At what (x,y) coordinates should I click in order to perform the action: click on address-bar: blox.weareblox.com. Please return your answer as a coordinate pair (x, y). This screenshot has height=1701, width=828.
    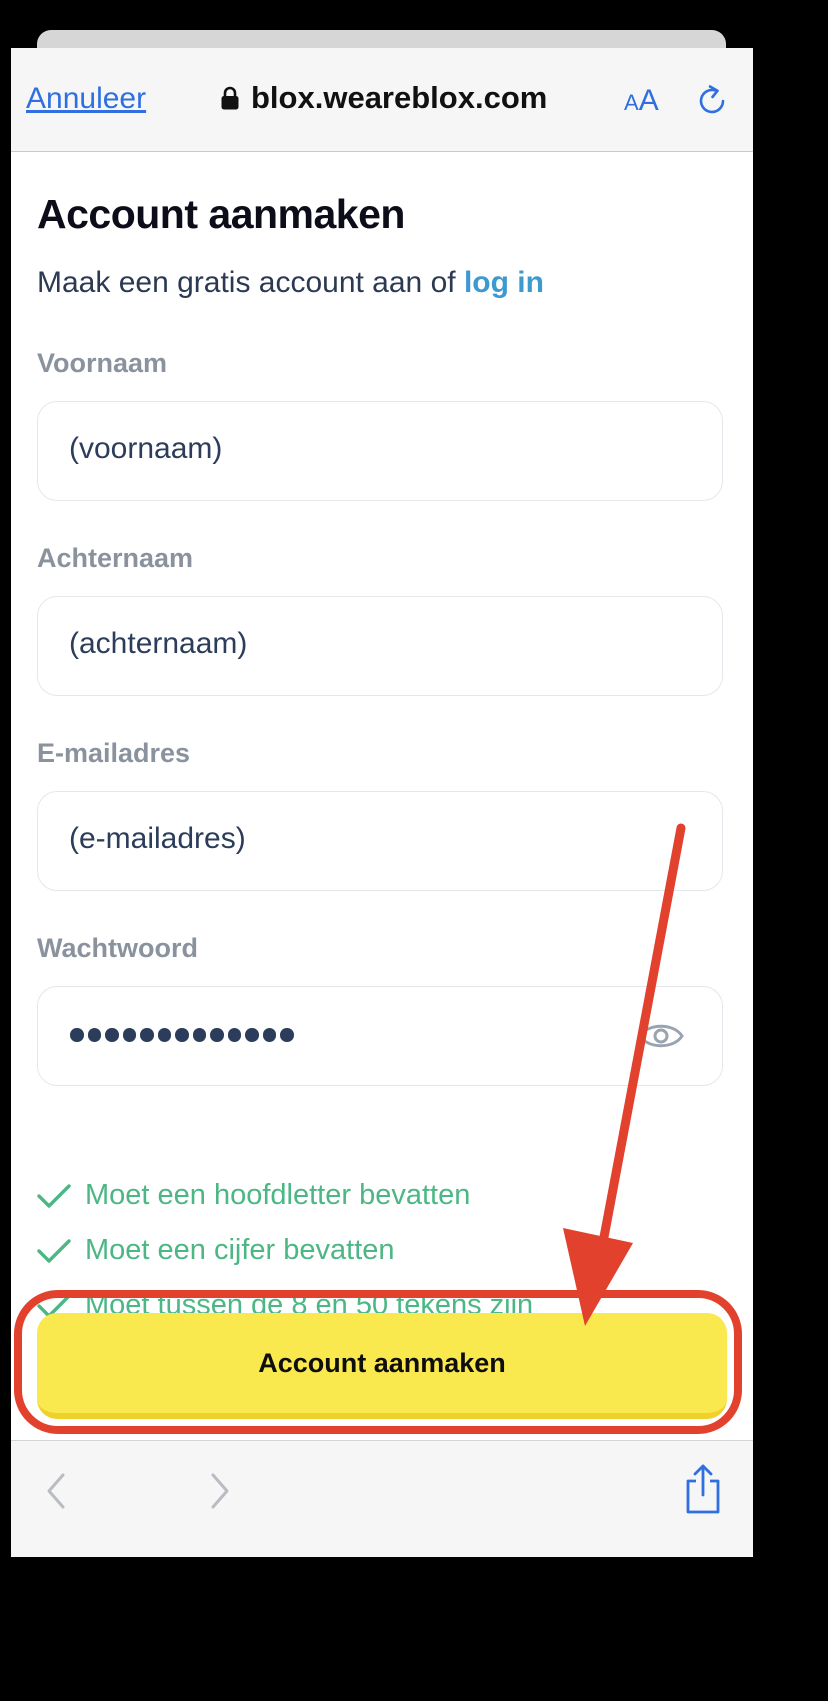
    Looking at the image, I should click on (384, 98).